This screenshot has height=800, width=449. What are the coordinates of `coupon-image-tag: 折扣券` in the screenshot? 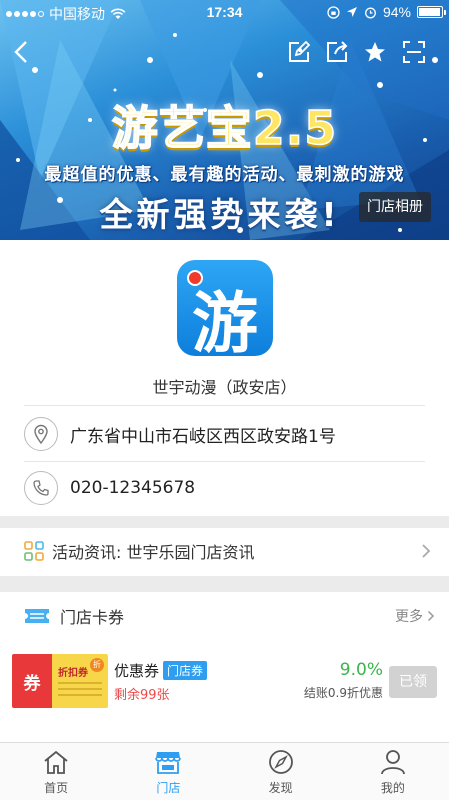 It's located at (73, 673).